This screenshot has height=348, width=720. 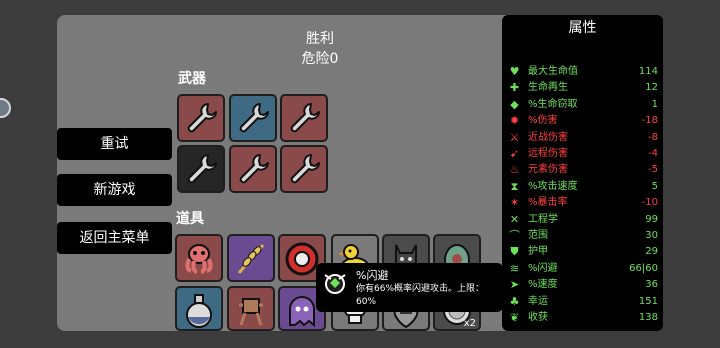 What do you see at coordinates (543, 219) in the screenshot?
I see `stat-label: 工程学` at bounding box center [543, 219].